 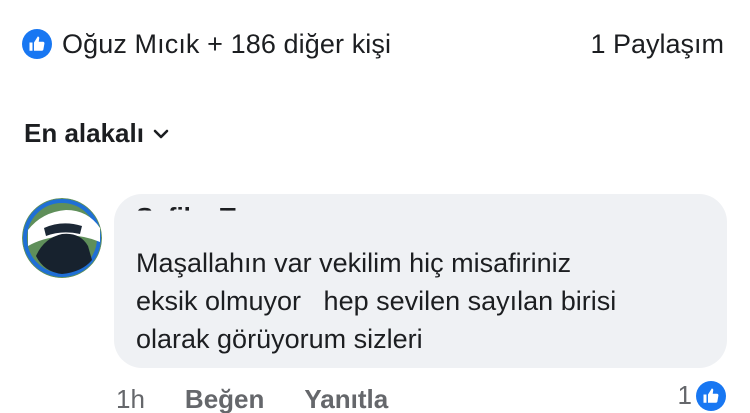 I want to click on comment-reactions-button: 1, so click(x=702, y=395).